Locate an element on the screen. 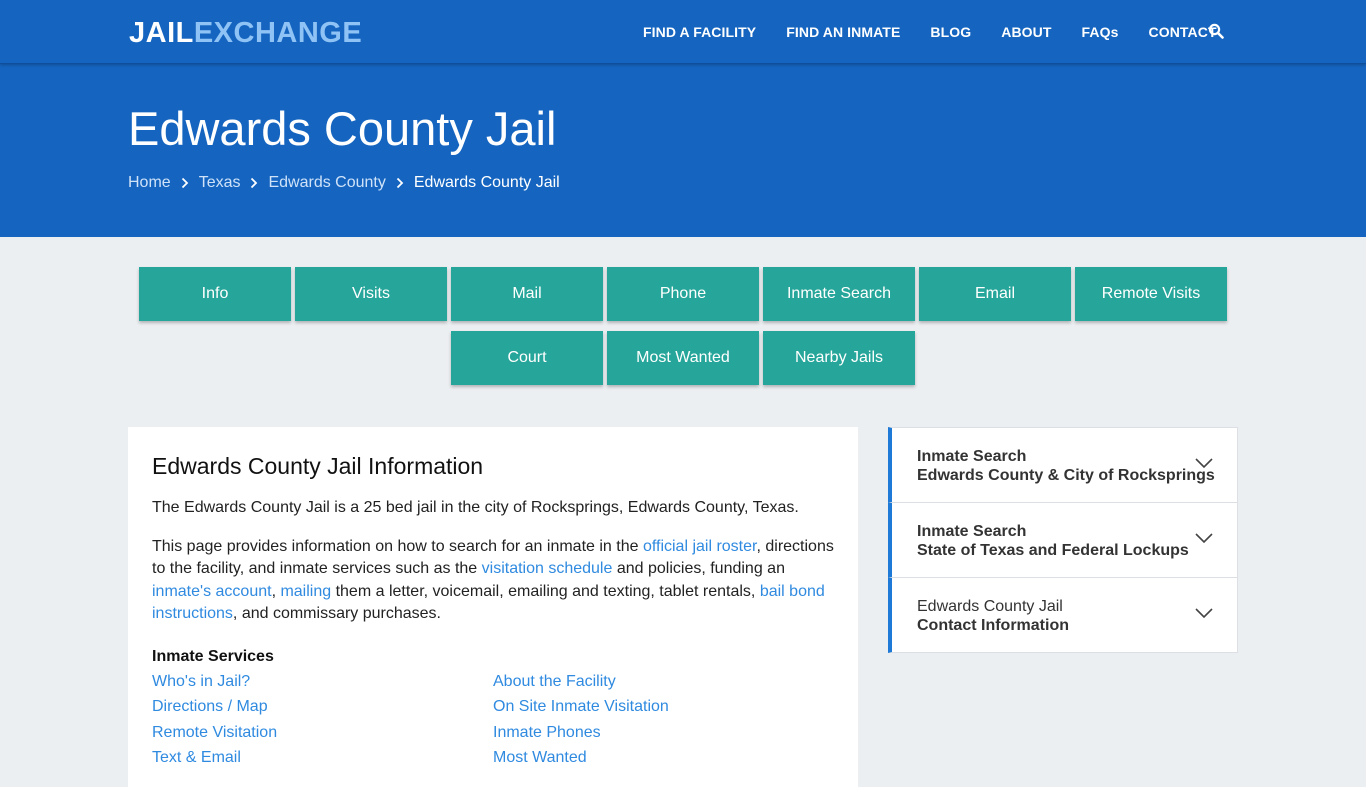 The image size is (1366, 787). breadcrumb-current: Edwards County Jail is located at coordinates (486, 182).